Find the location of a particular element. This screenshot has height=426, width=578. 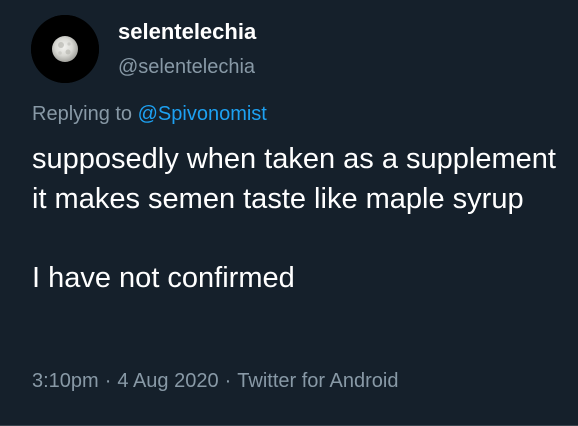

avatar is located at coordinates (65, 49).